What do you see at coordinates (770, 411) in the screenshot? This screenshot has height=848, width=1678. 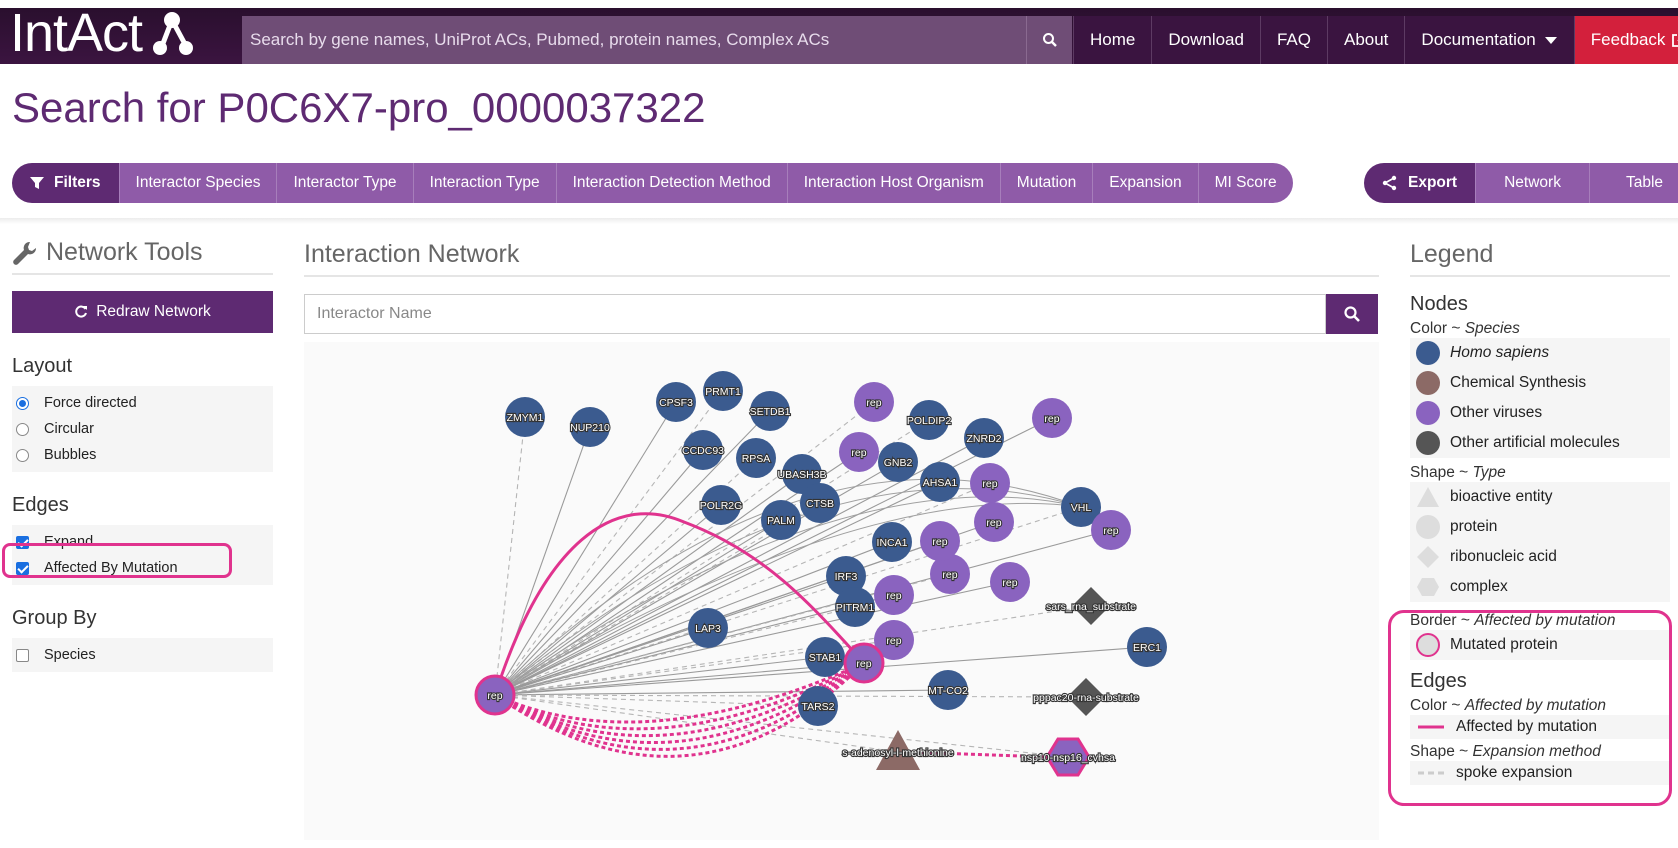 I see `node-setdb1: SETDB1` at bounding box center [770, 411].